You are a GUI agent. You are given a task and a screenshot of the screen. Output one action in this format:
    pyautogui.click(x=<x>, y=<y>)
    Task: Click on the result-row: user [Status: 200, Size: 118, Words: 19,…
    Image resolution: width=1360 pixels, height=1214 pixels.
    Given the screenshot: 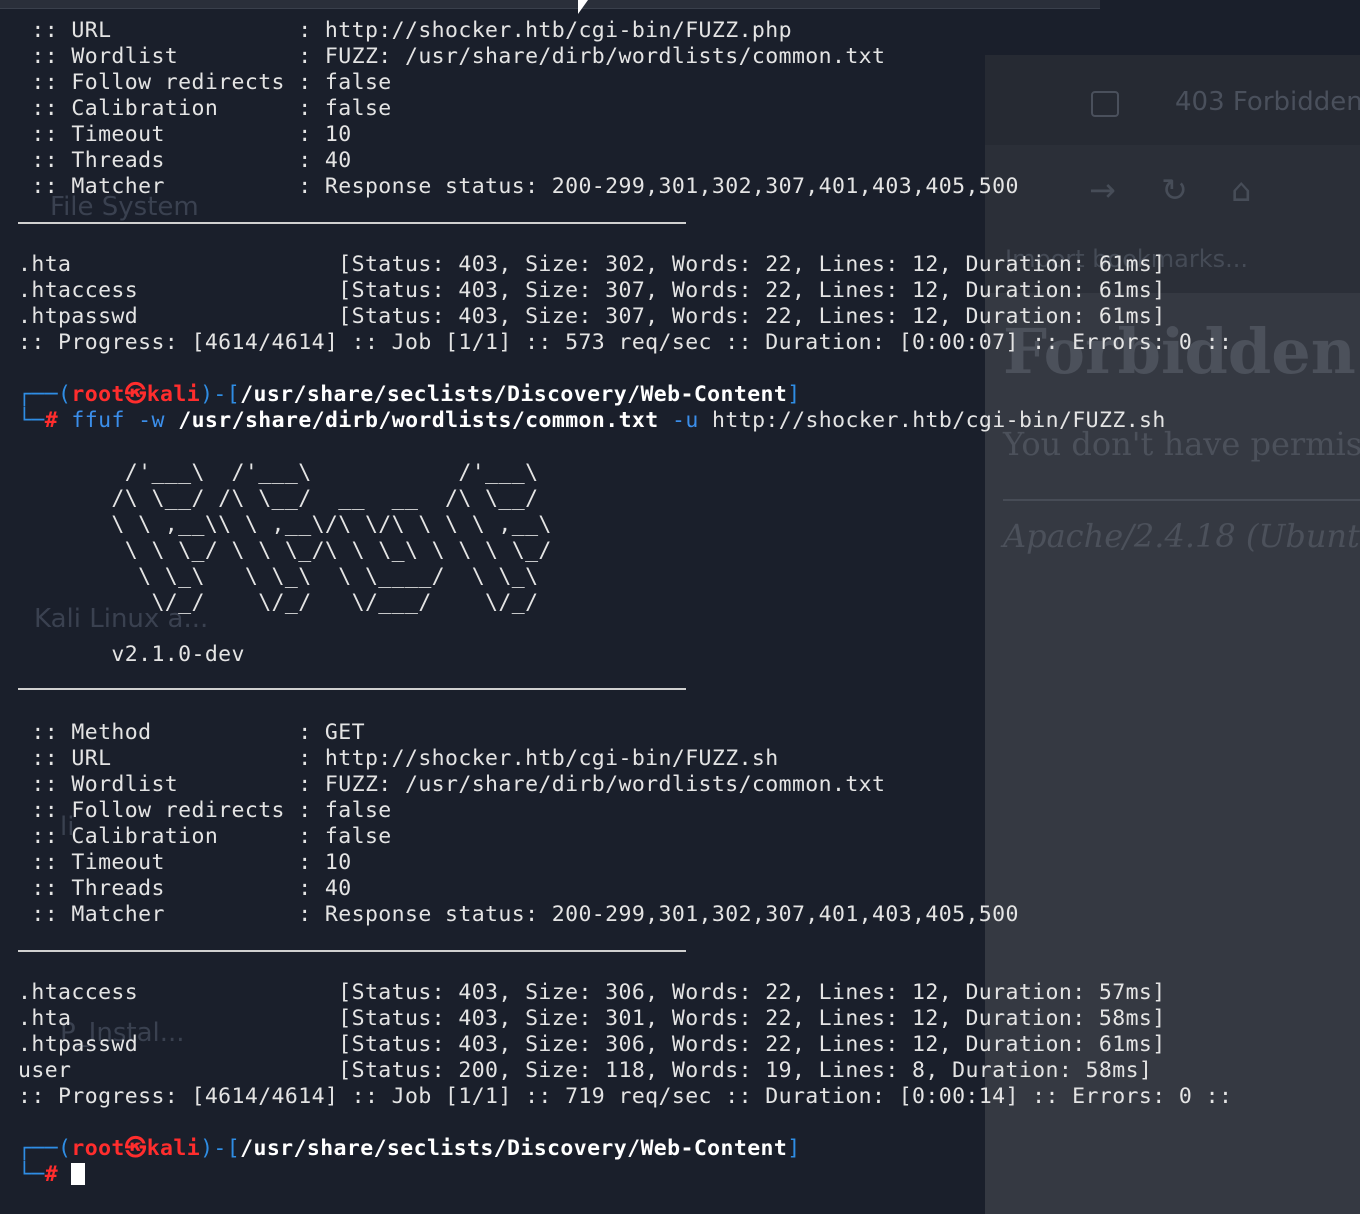 What is the action you would take?
    pyautogui.click(x=585, y=1070)
    